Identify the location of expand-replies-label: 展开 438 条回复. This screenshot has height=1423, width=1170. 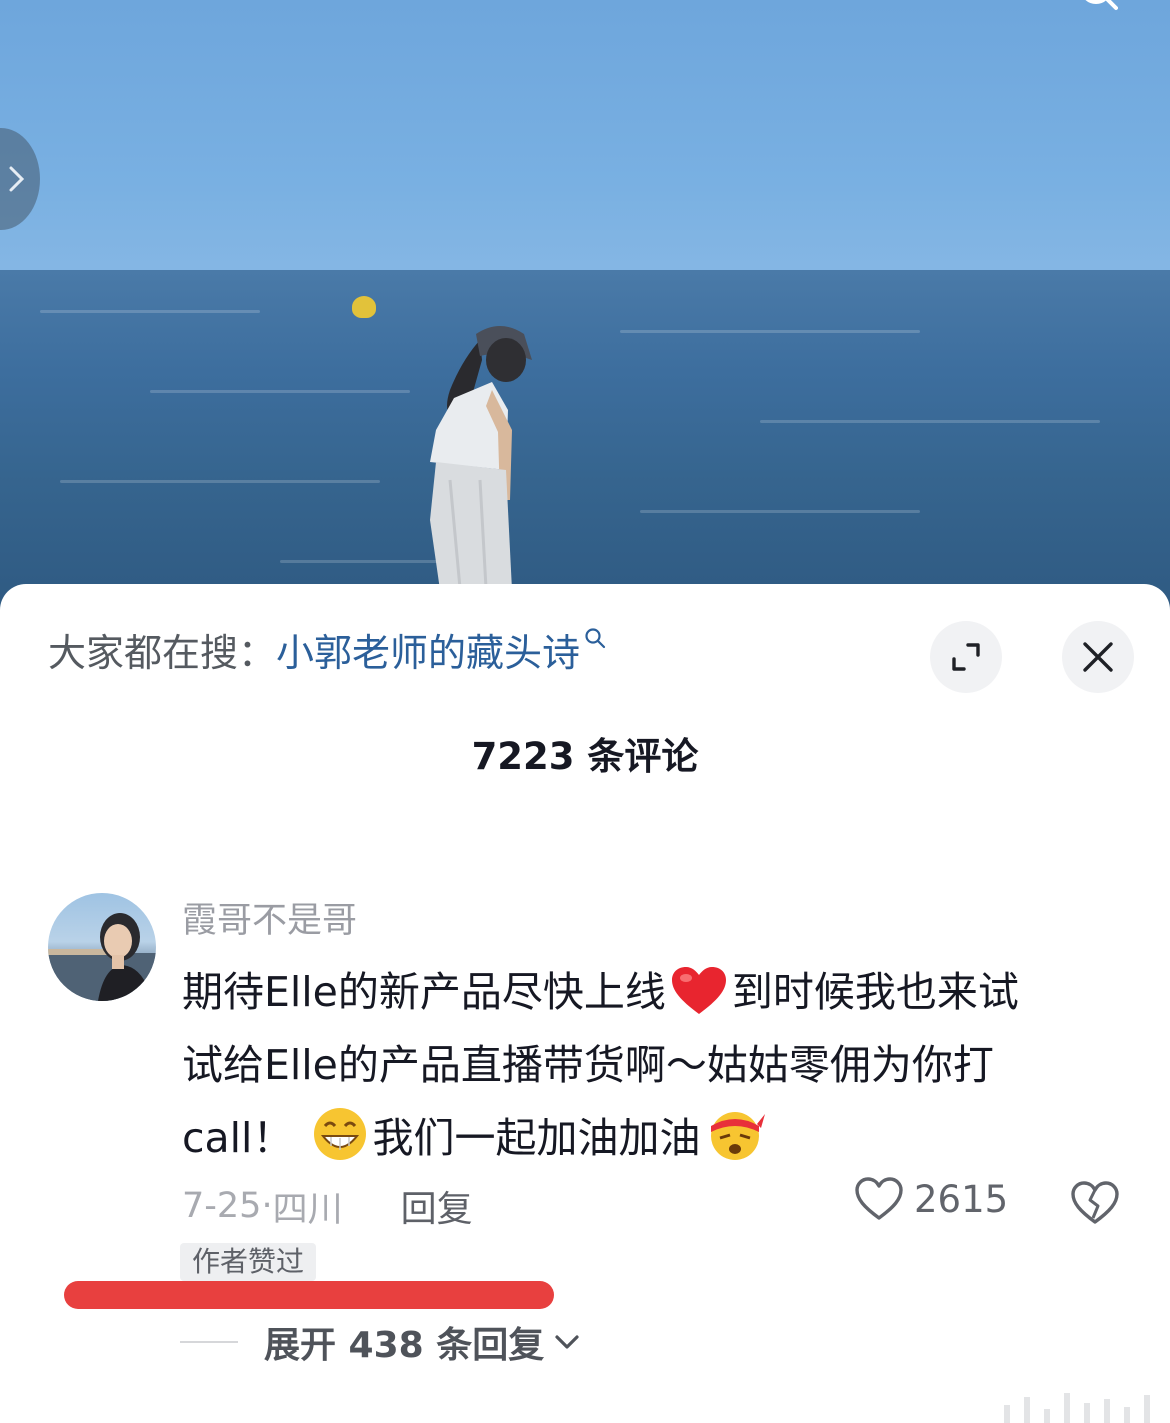
(404, 1345).